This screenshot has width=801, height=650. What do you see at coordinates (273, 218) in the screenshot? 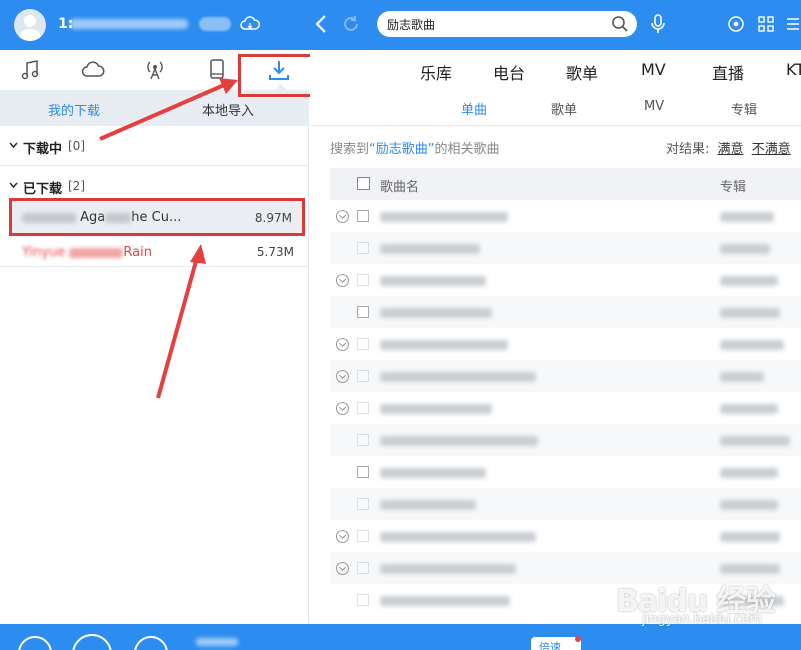
I see `file-size: 8.97M` at bounding box center [273, 218].